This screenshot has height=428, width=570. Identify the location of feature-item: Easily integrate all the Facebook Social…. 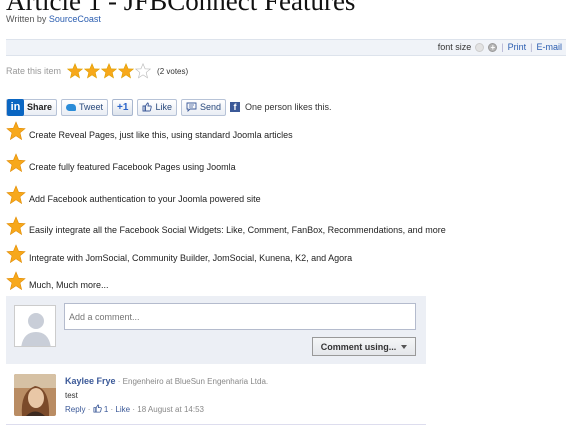
(226, 226).